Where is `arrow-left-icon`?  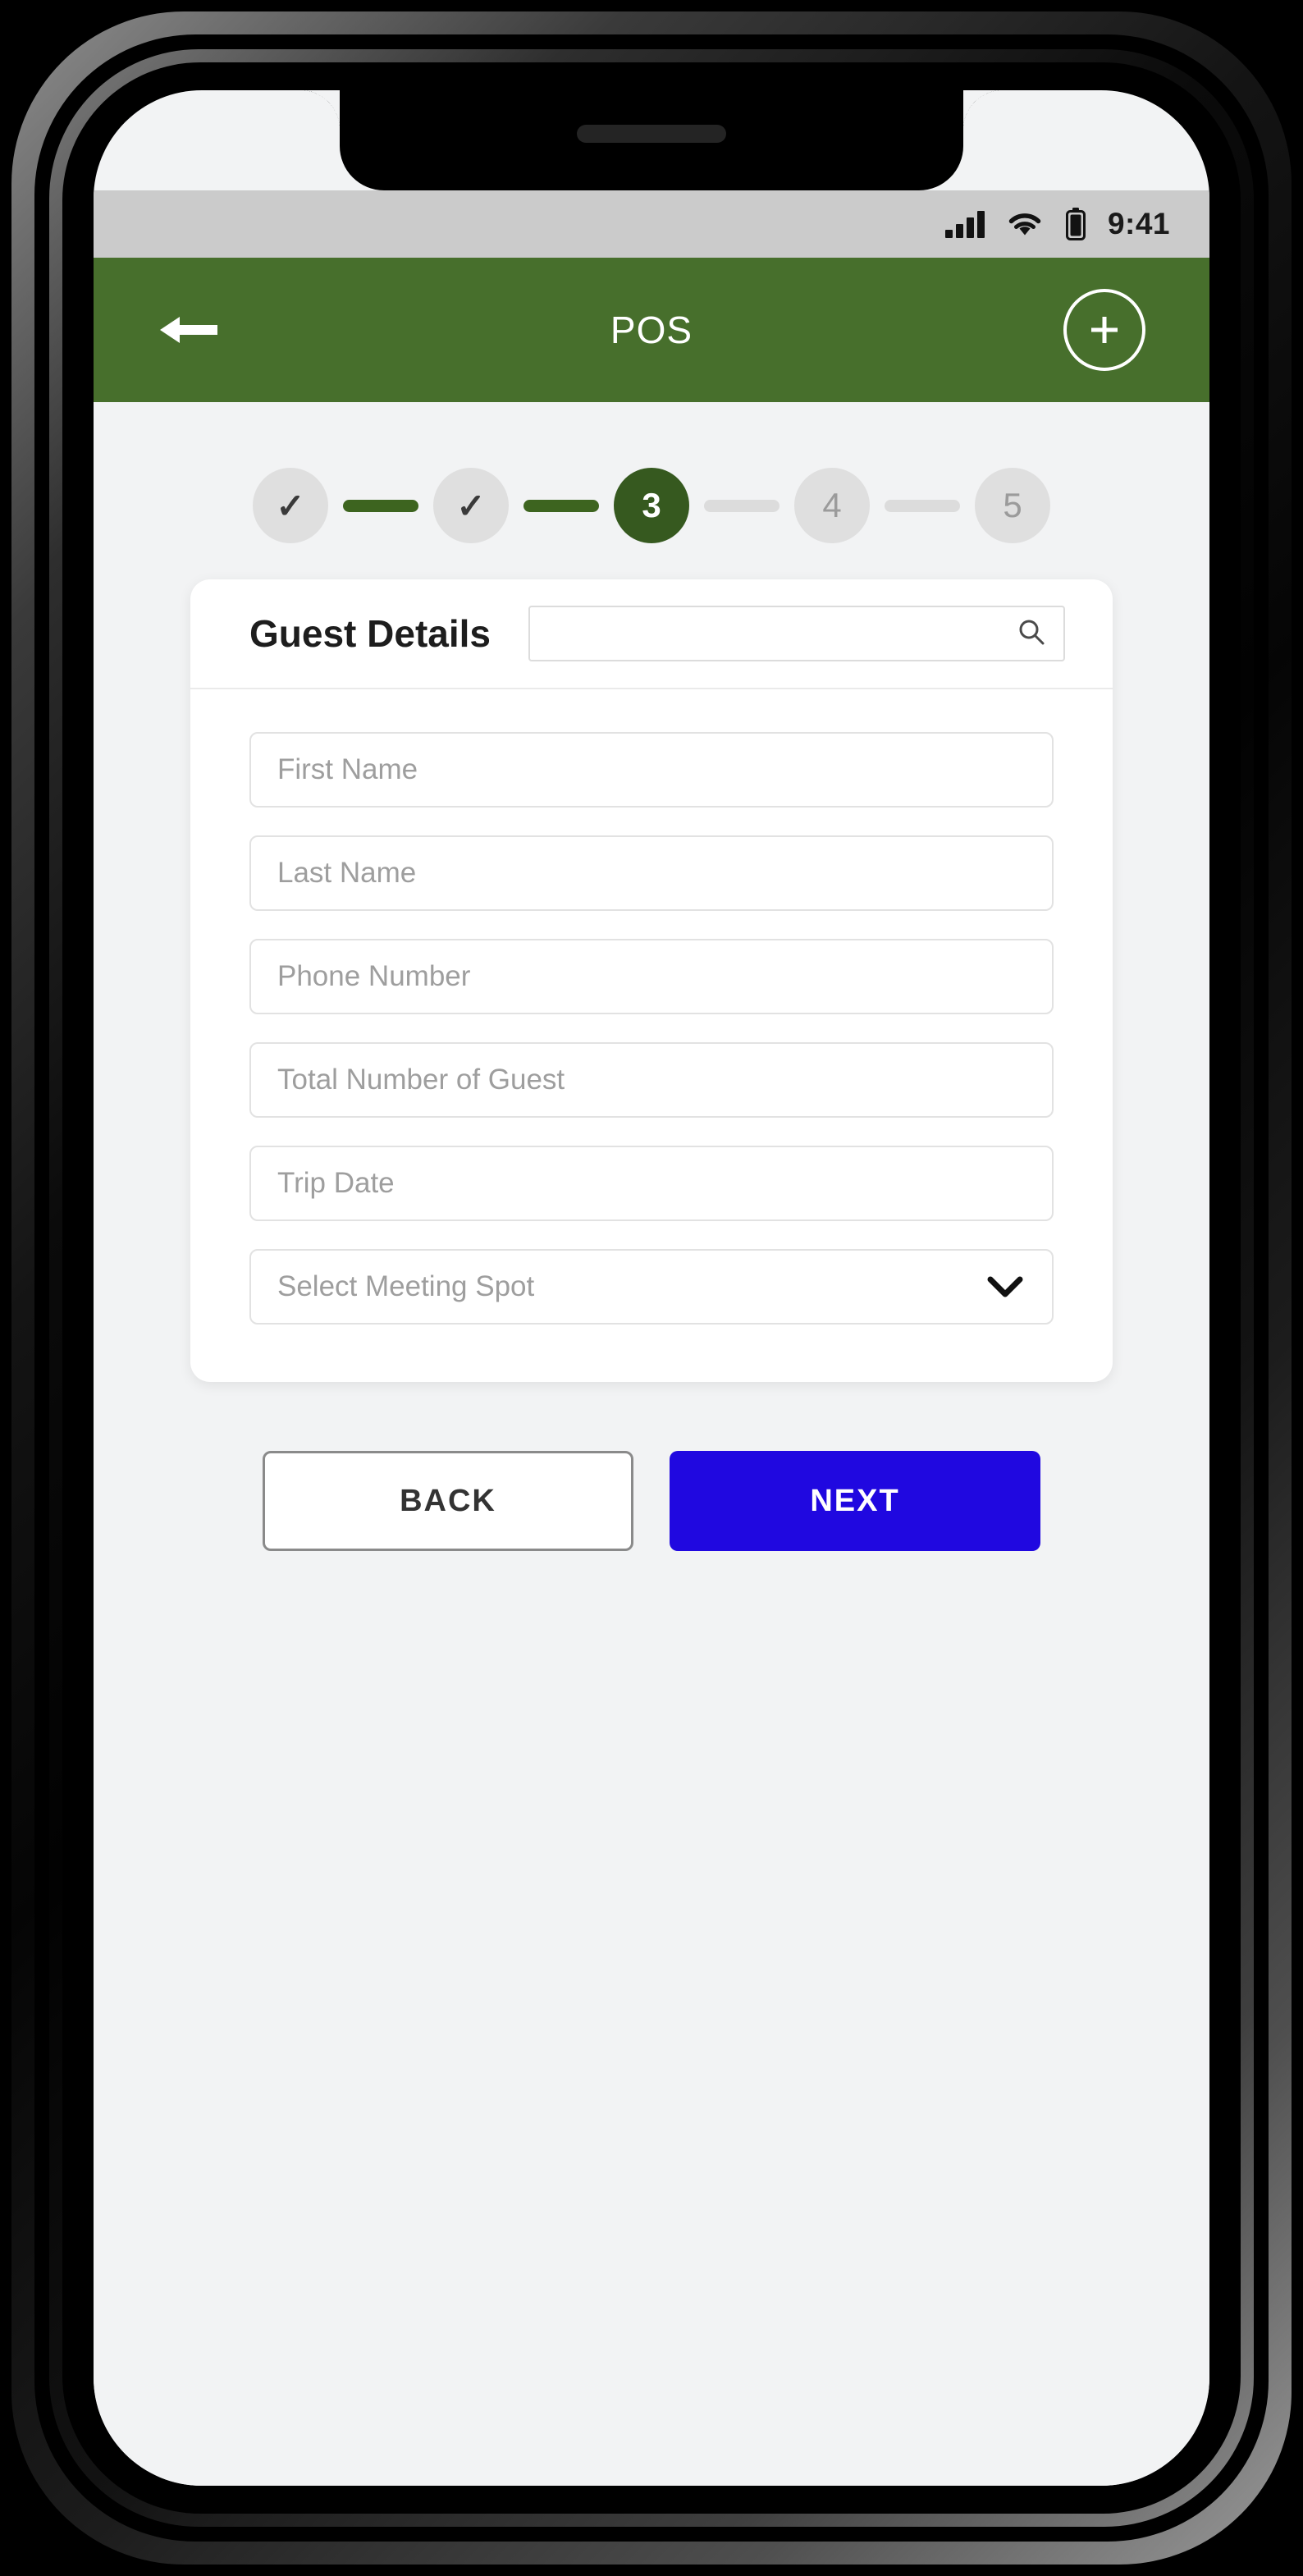 arrow-left-icon is located at coordinates (188, 330).